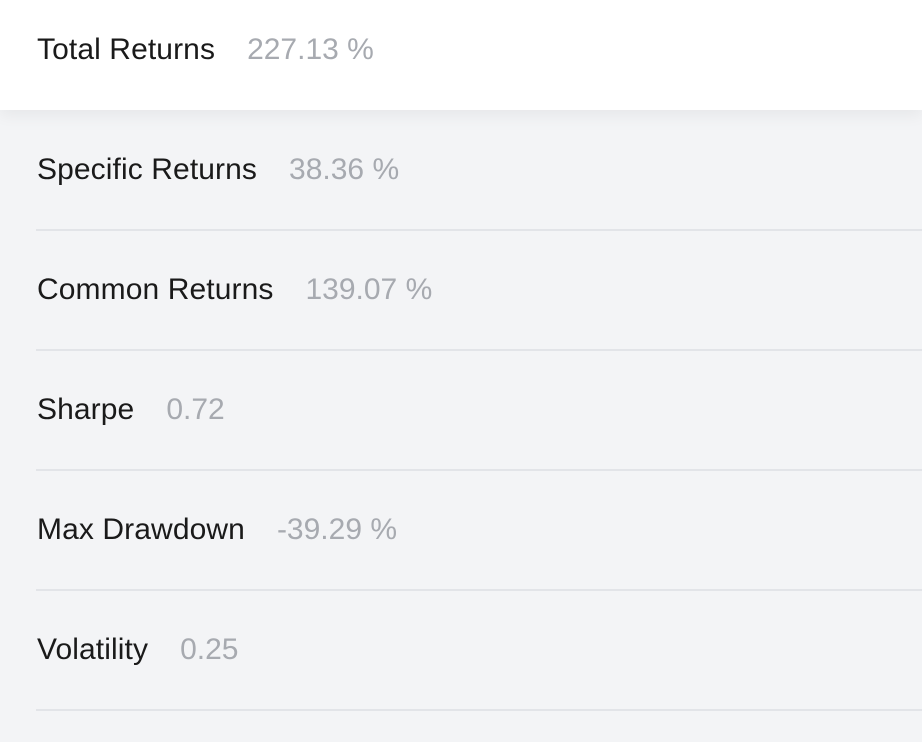 The height and width of the screenshot is (742, 922). I want to click on metric-value: 0.72, so click(195, 409).